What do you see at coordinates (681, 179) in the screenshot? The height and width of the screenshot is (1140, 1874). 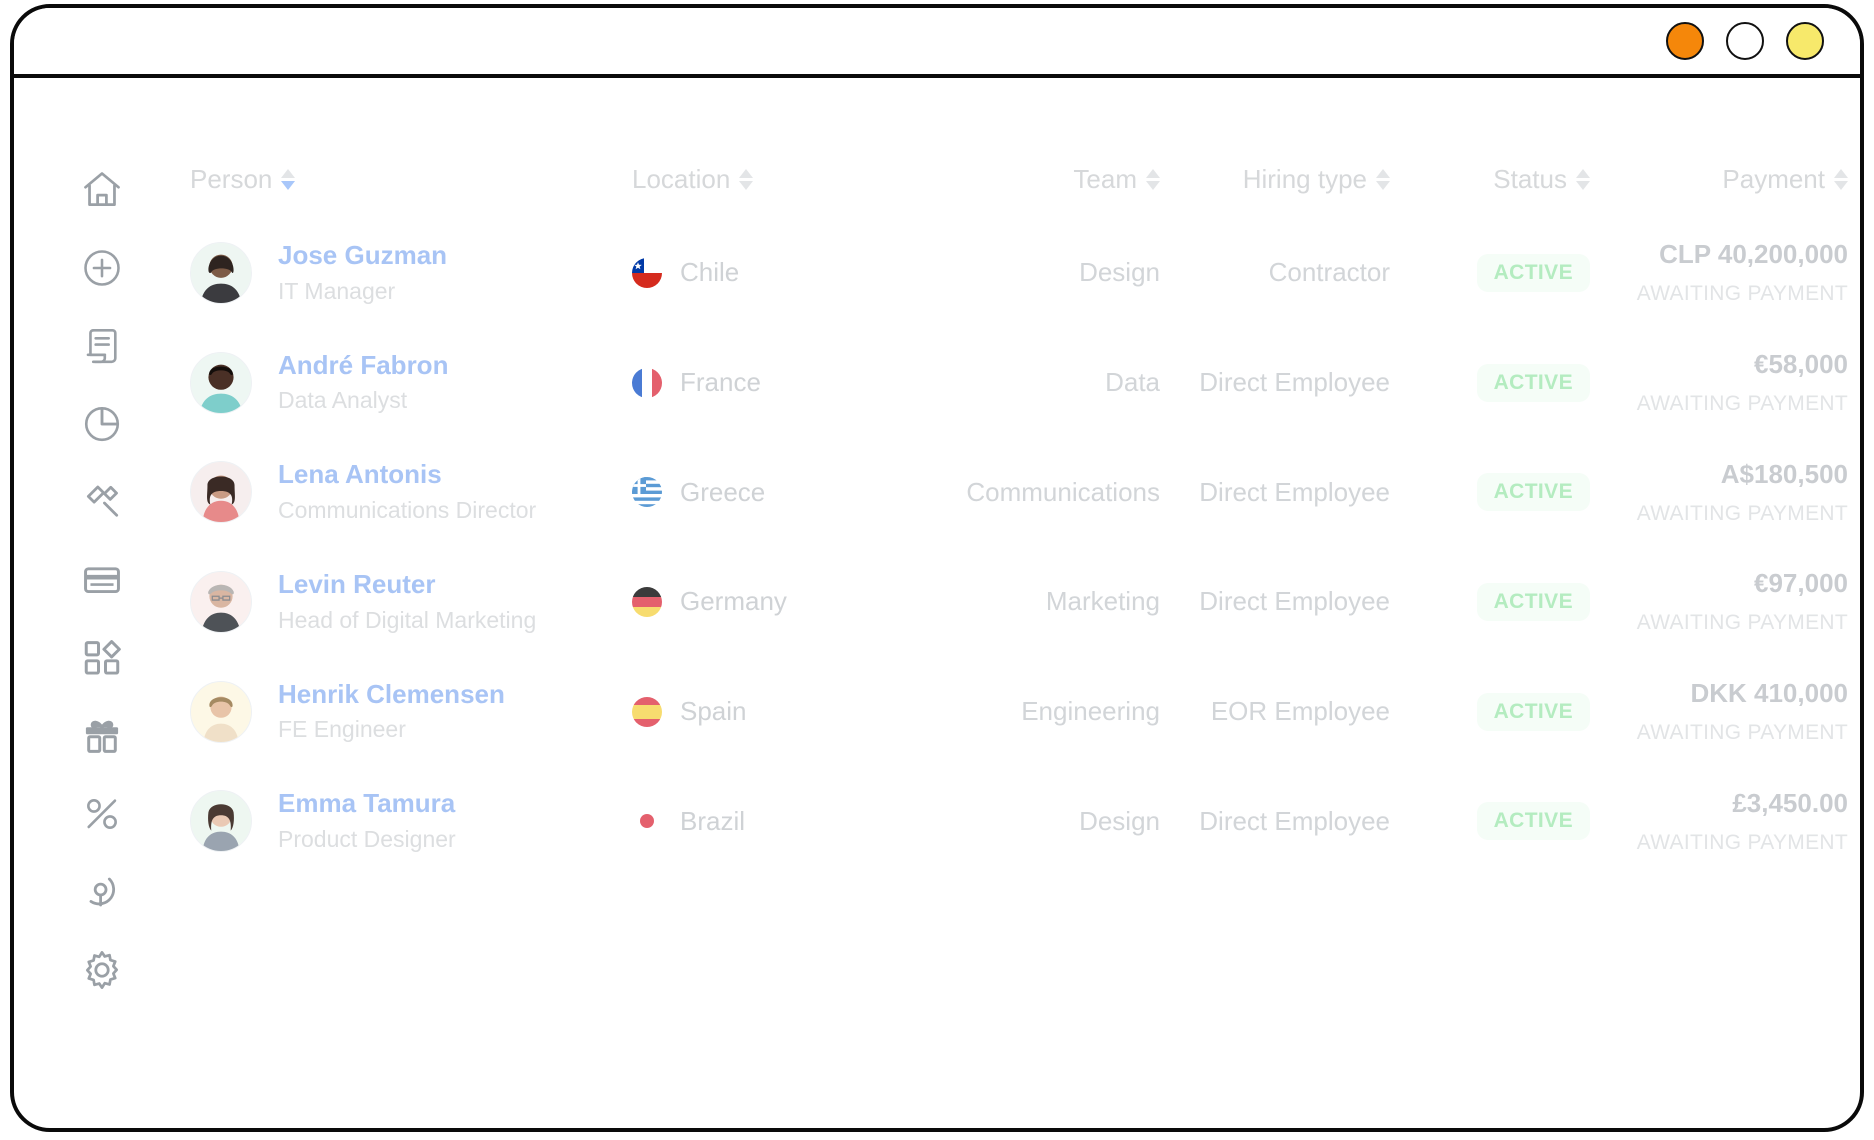 I see `column-label-location: Location` at bounding box center [681, 179].